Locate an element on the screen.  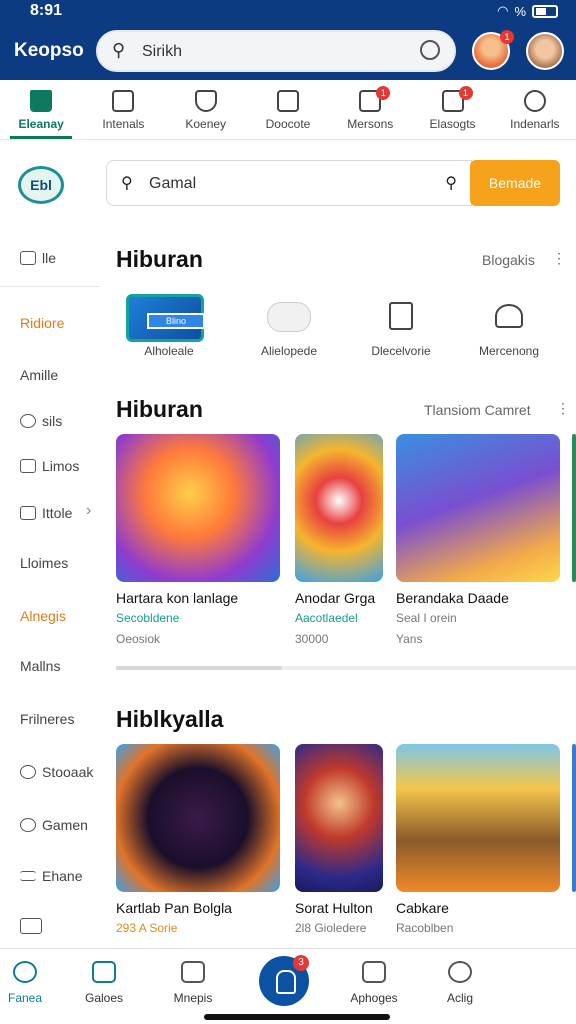
sidebar-item-gamen: Gamen is located at coordinates (54, 825).